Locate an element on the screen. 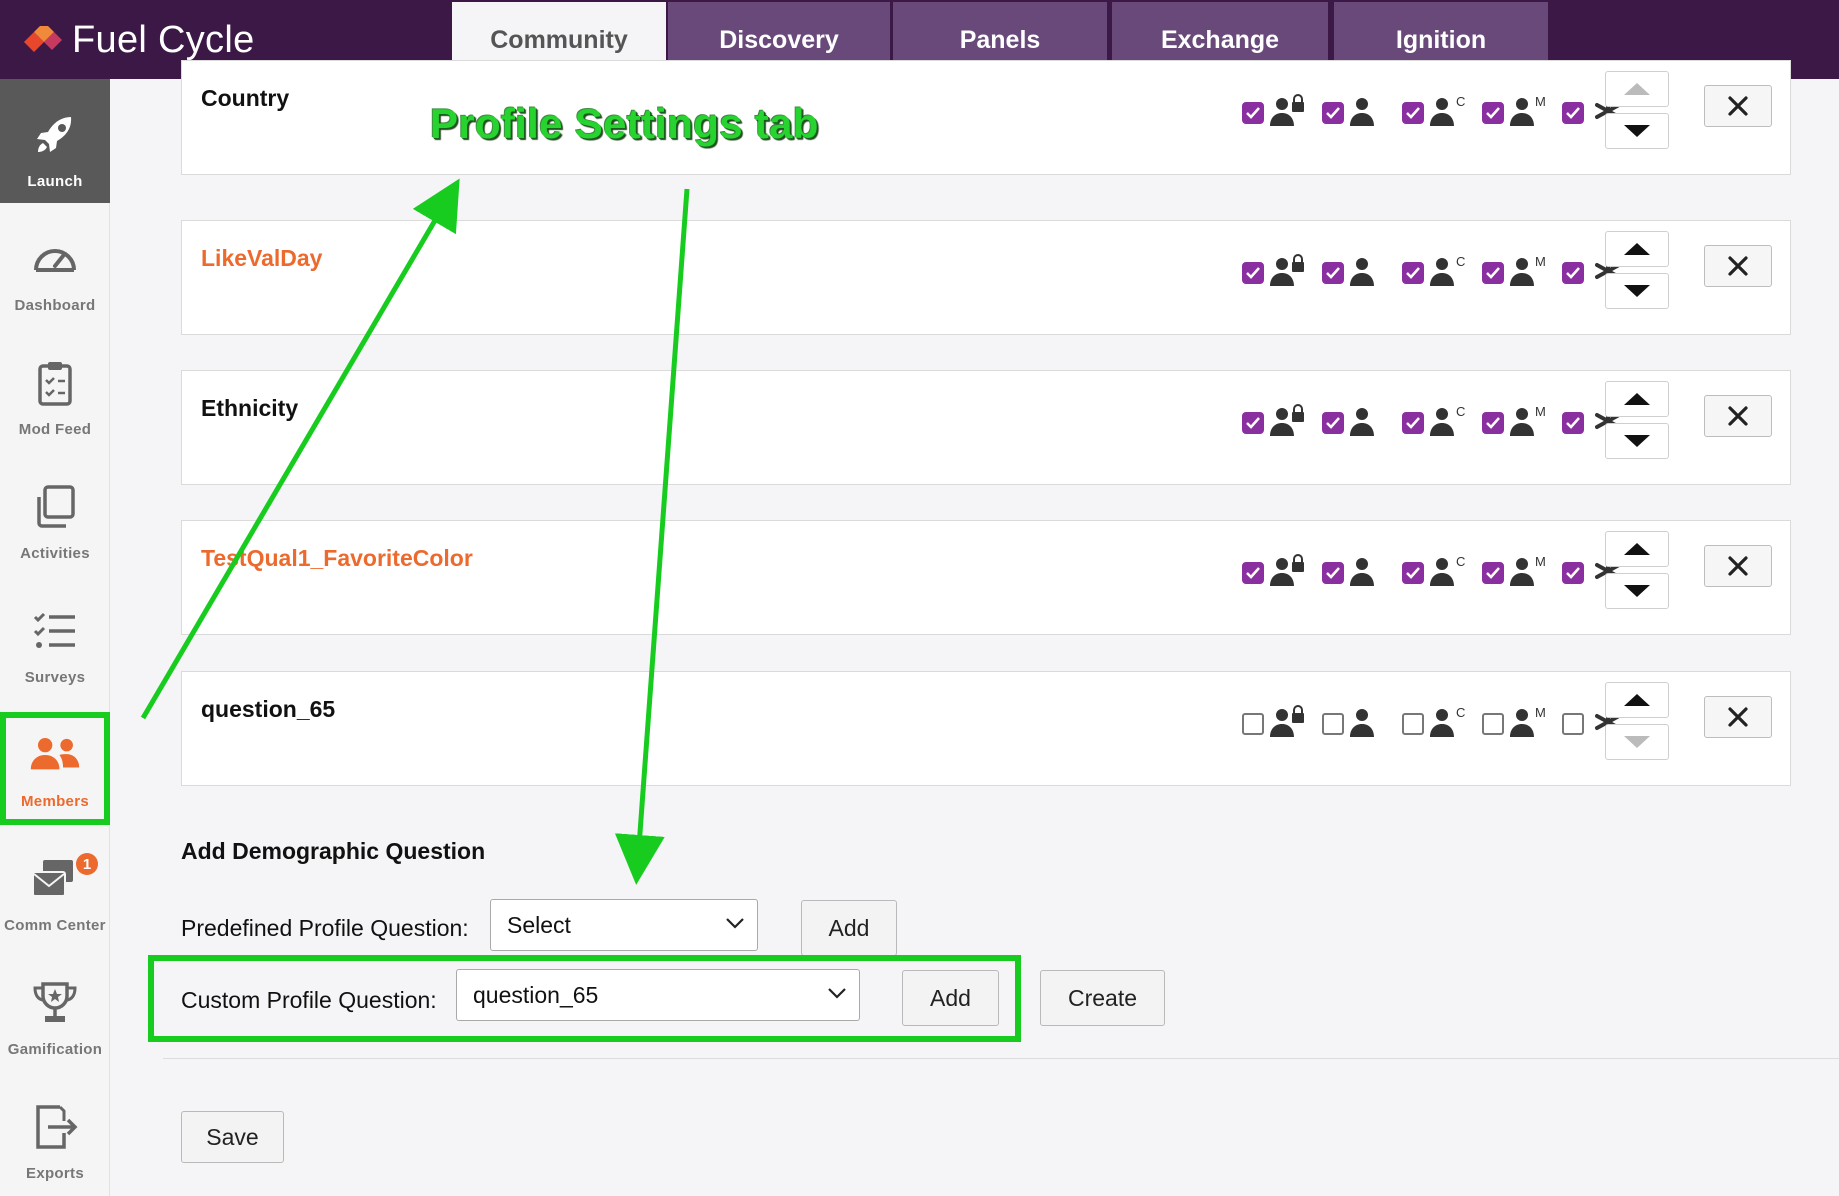  arrow-to-tab-label is located at coordinates (300, 449).